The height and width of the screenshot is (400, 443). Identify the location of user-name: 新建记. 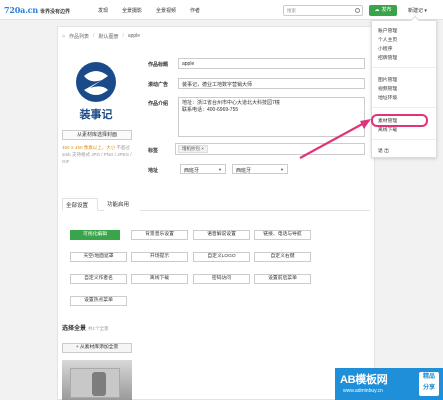
(416, 11).